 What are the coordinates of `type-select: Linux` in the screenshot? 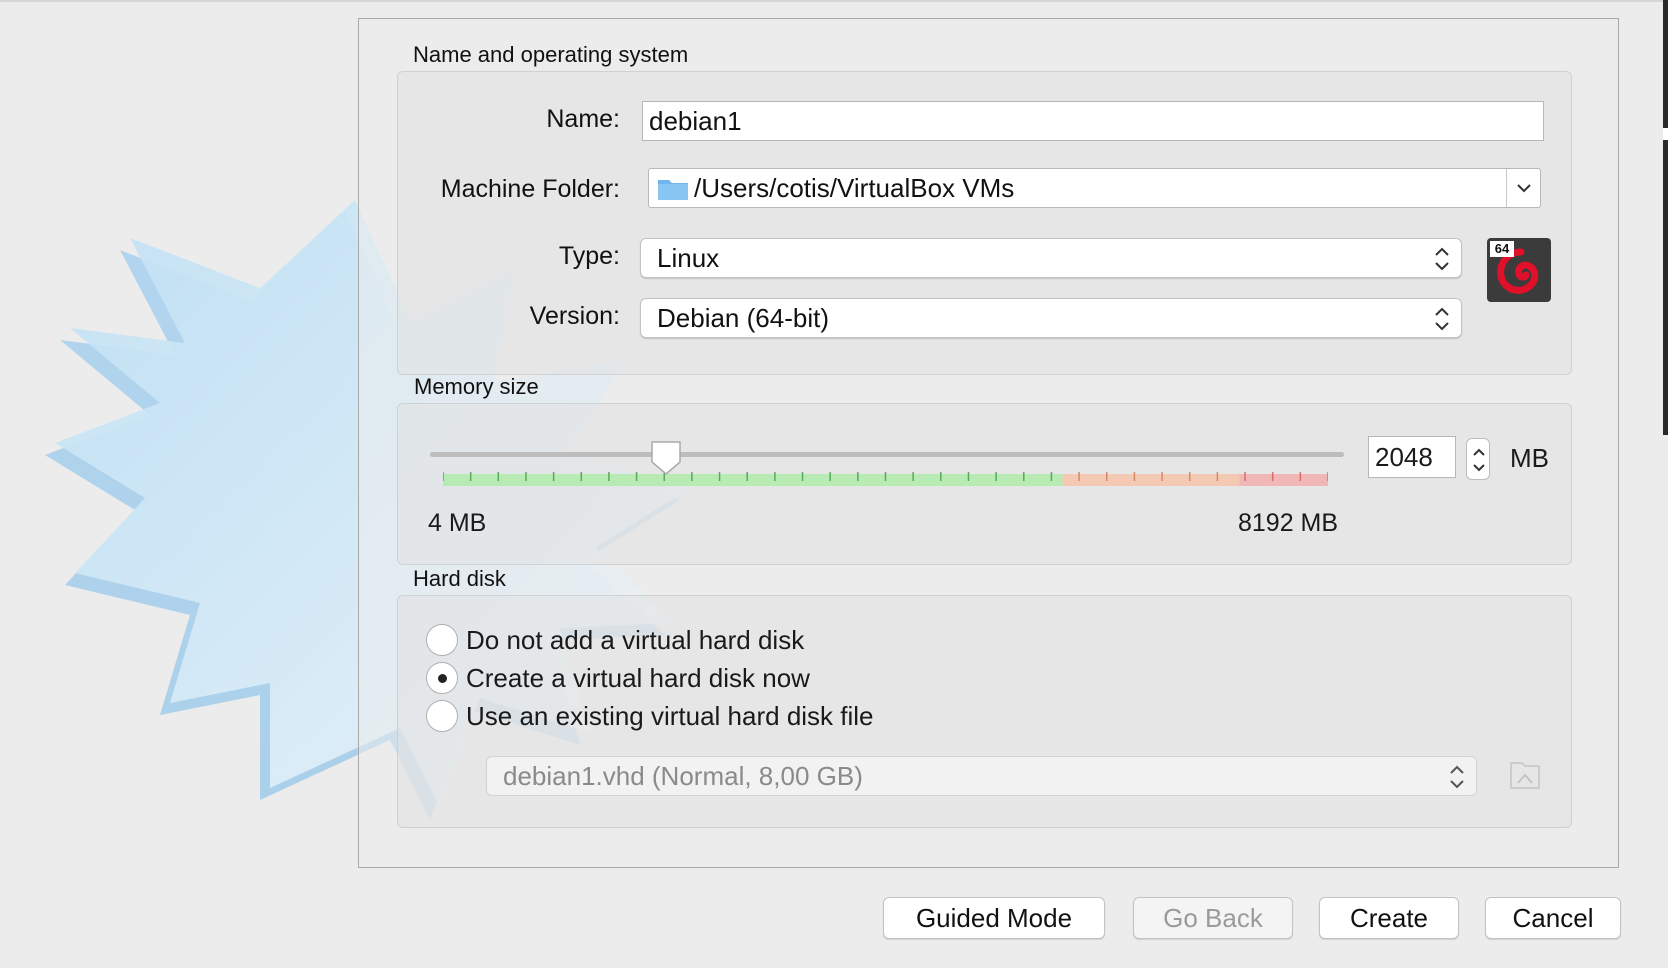 It's located at (1051, 258).